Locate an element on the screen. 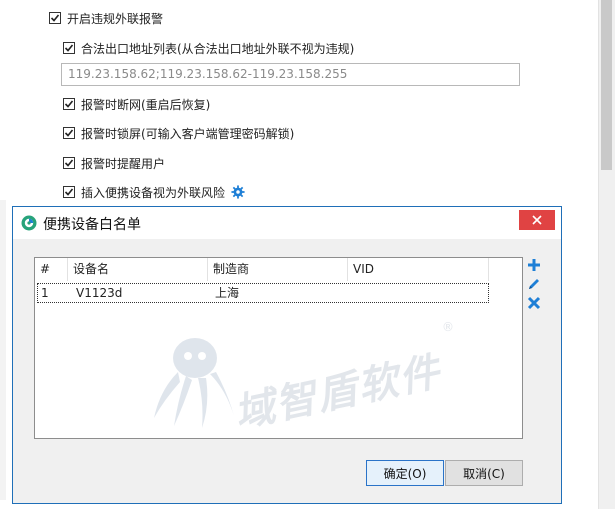 The image size is (615, 509). lock-on-alarm-option: 报警时锁屏(可输入客户端管理密码解锁) is located at coordinates (178, 133).